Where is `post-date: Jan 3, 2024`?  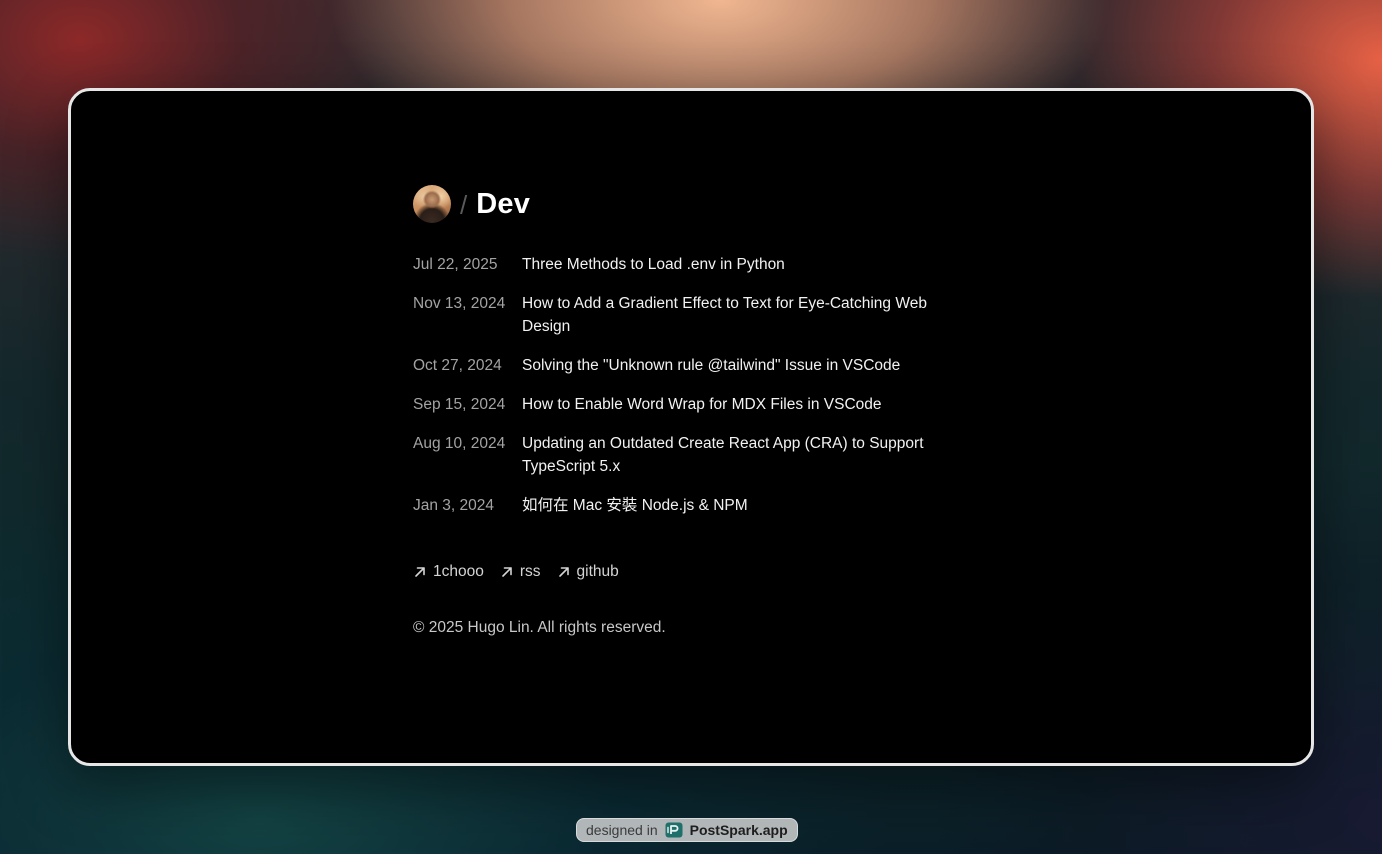
post-date: Jan 3, 2024 is located at coordinates (454, 505).